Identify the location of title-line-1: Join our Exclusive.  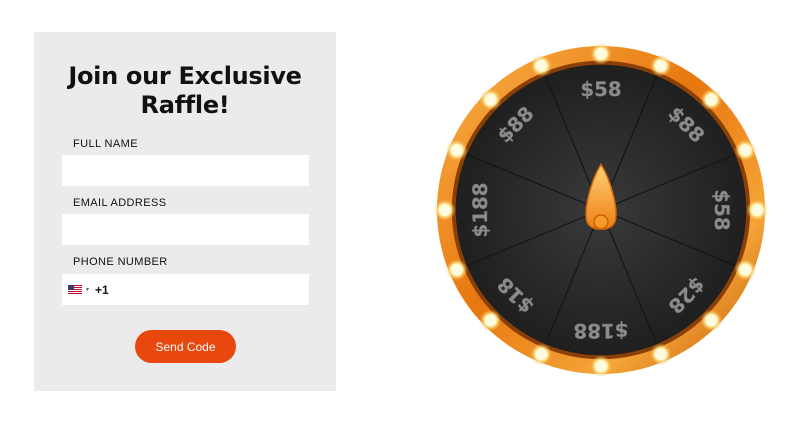
(185, 76).